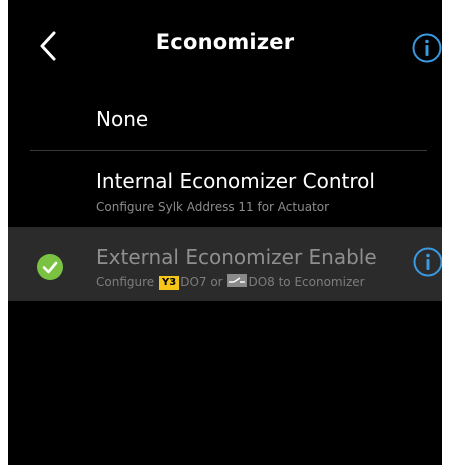  I want to click on option-subtitle: Configure Y3 DO7 or DO8 to Economizer, so click(230, 282).